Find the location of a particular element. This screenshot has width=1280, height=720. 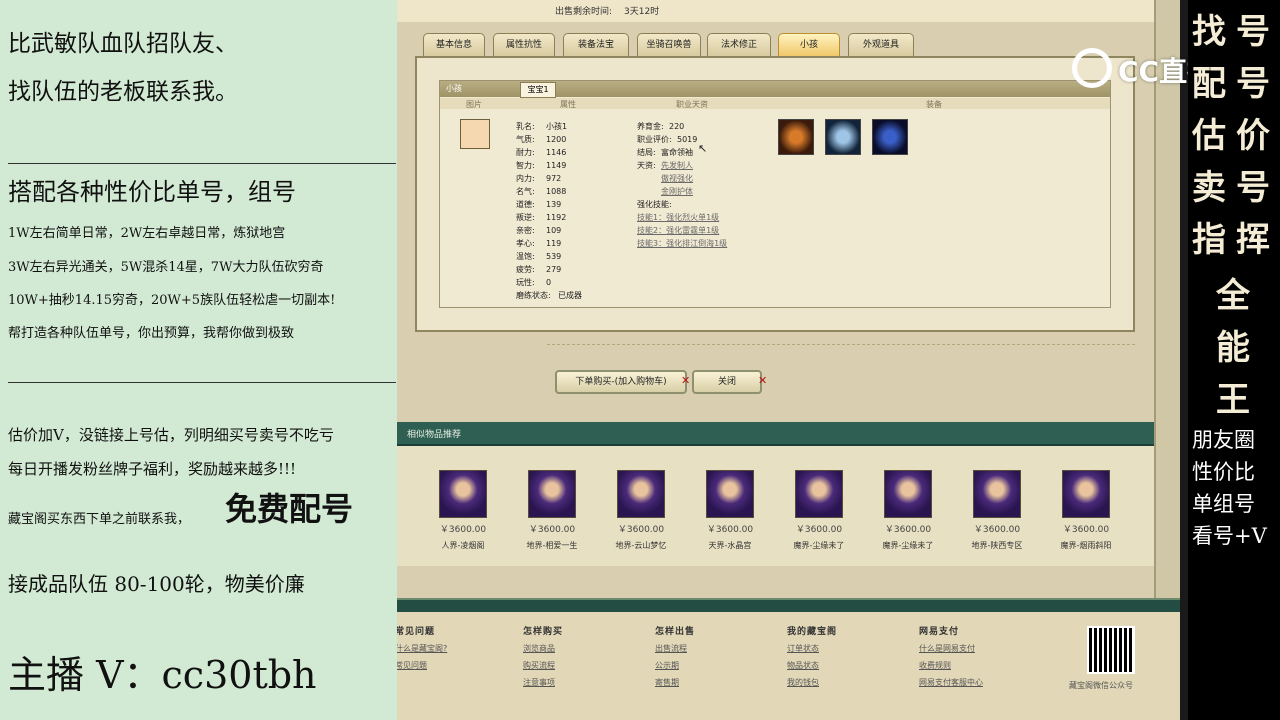

ad-free-match: 免费配号 is located at coordinates (289, 509).